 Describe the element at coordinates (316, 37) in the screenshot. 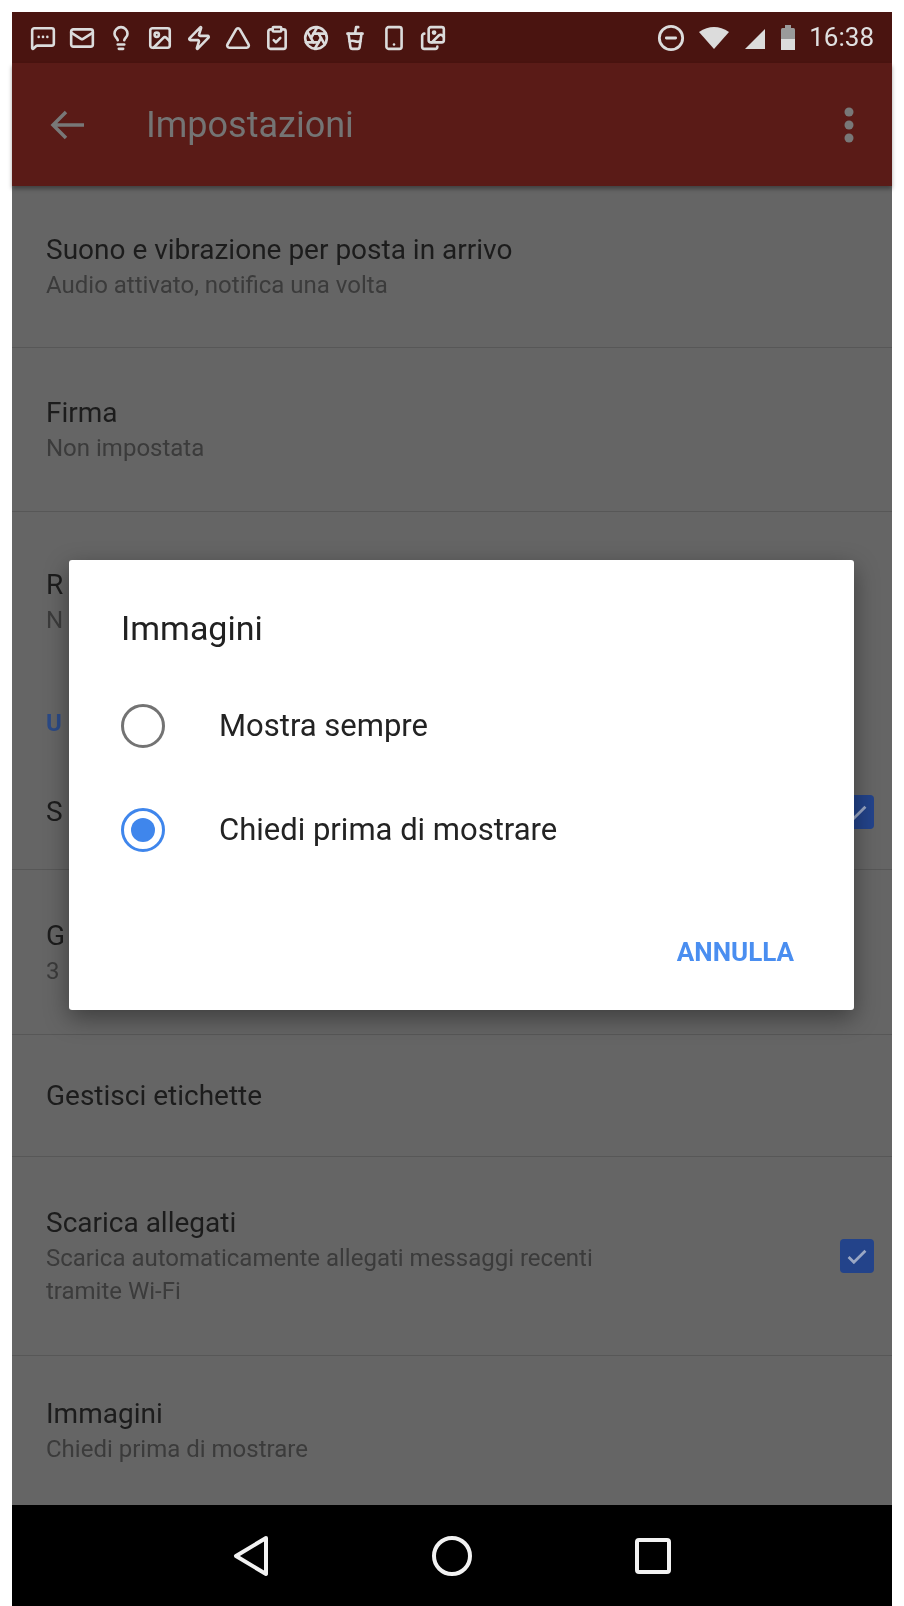

I see `aperture-icon` at that location.